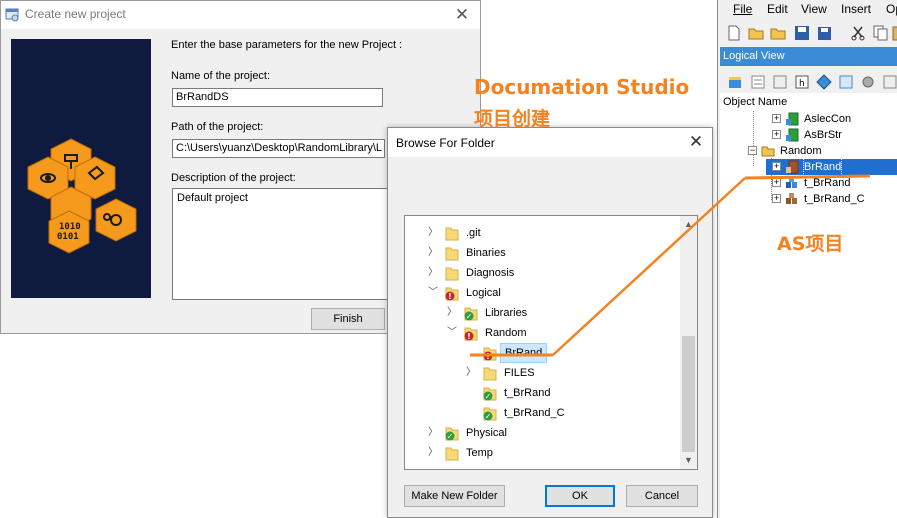  I want to click on tree-node-random: − Random, so click(822, 151).